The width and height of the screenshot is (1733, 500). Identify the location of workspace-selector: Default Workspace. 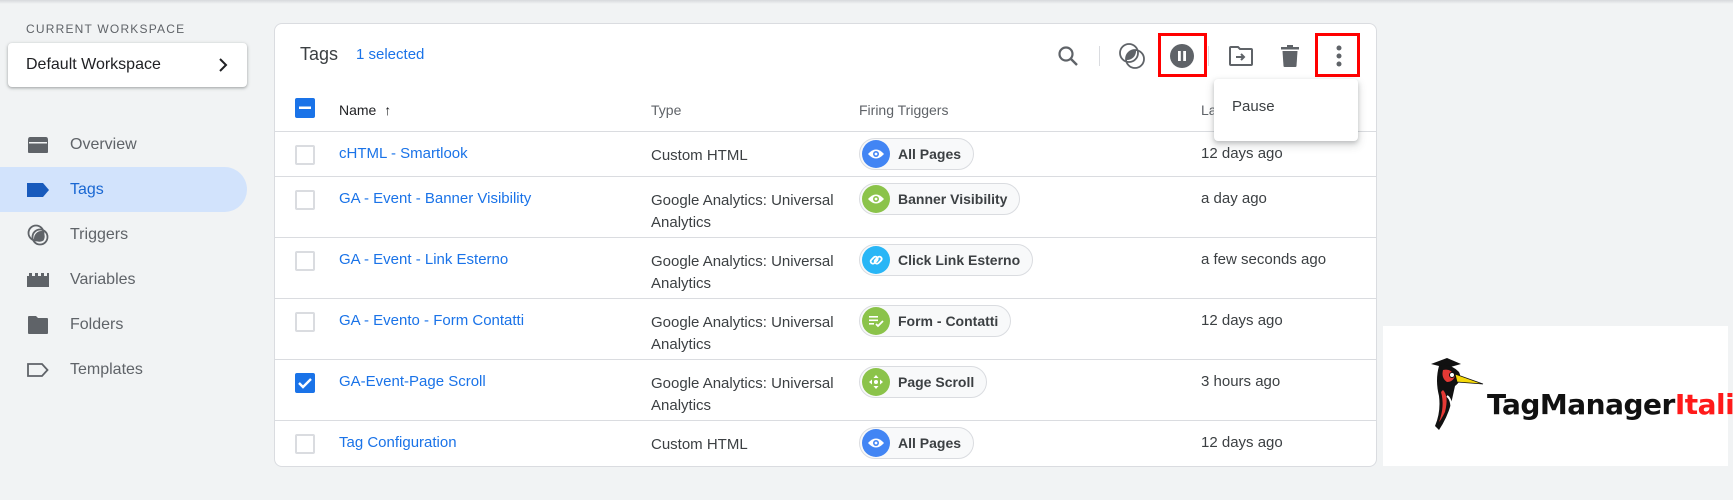
(127, 65).